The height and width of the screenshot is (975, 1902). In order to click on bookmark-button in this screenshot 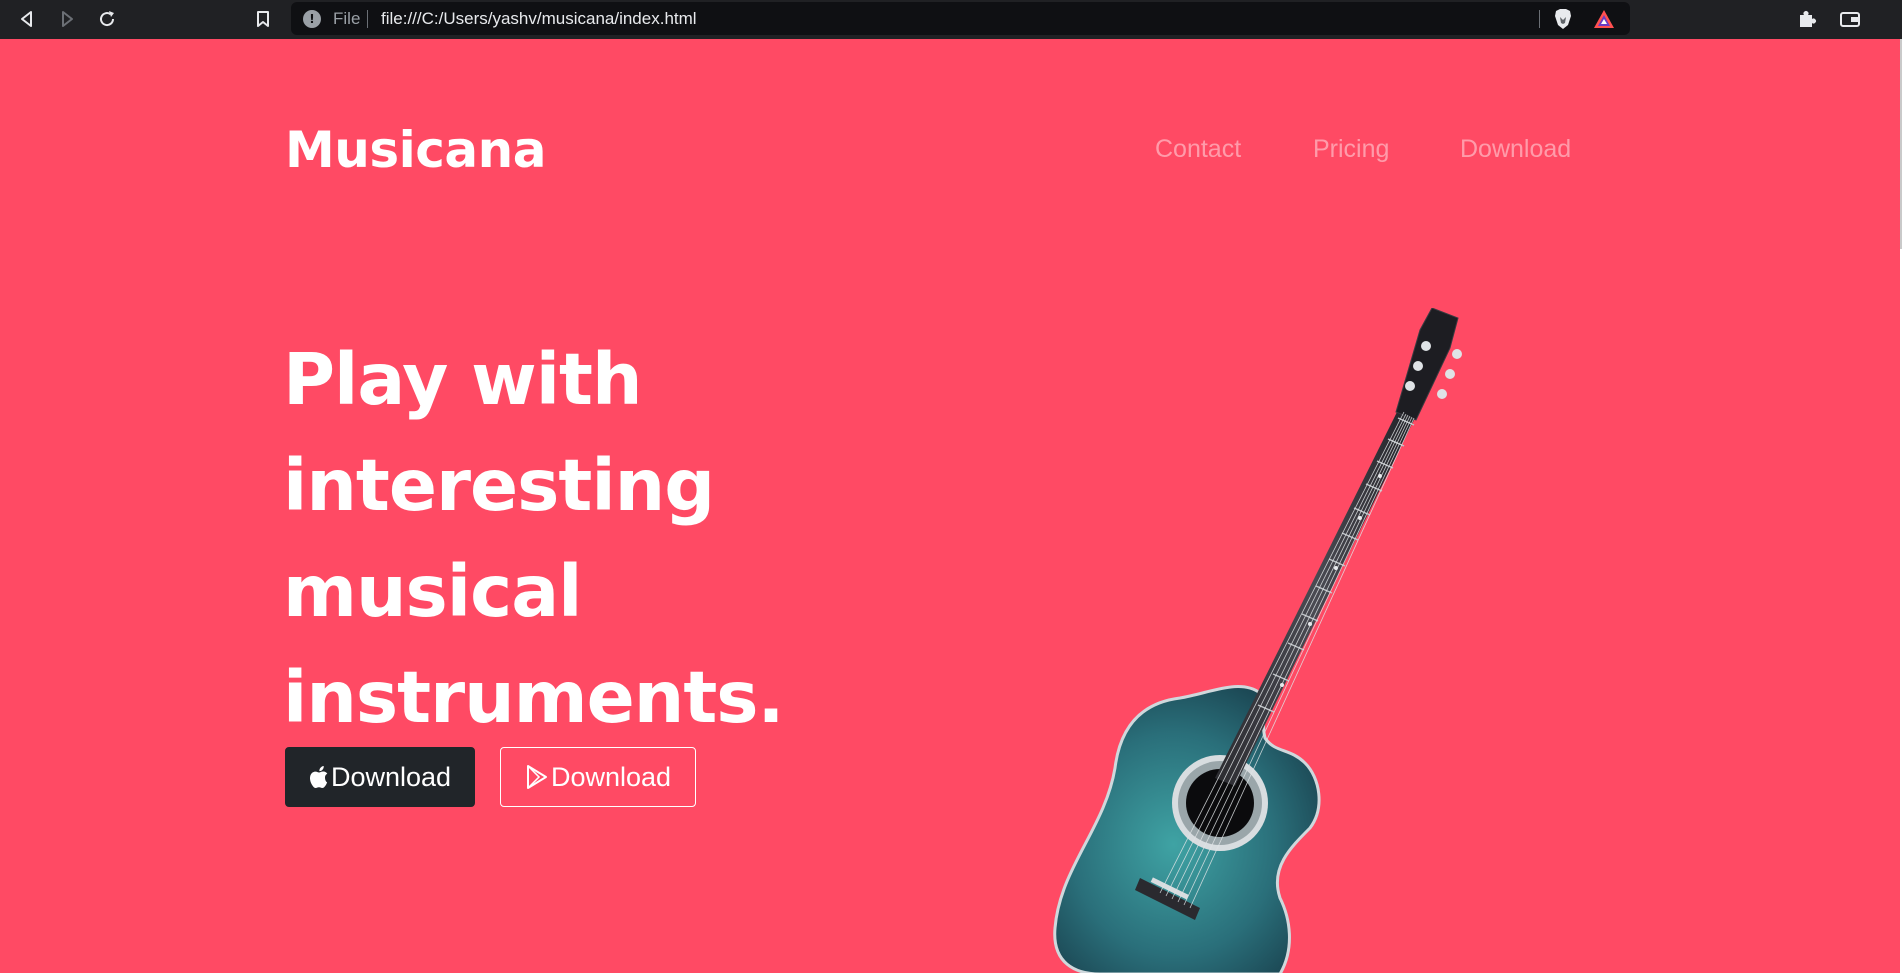, I will do `click(263, 19)`.